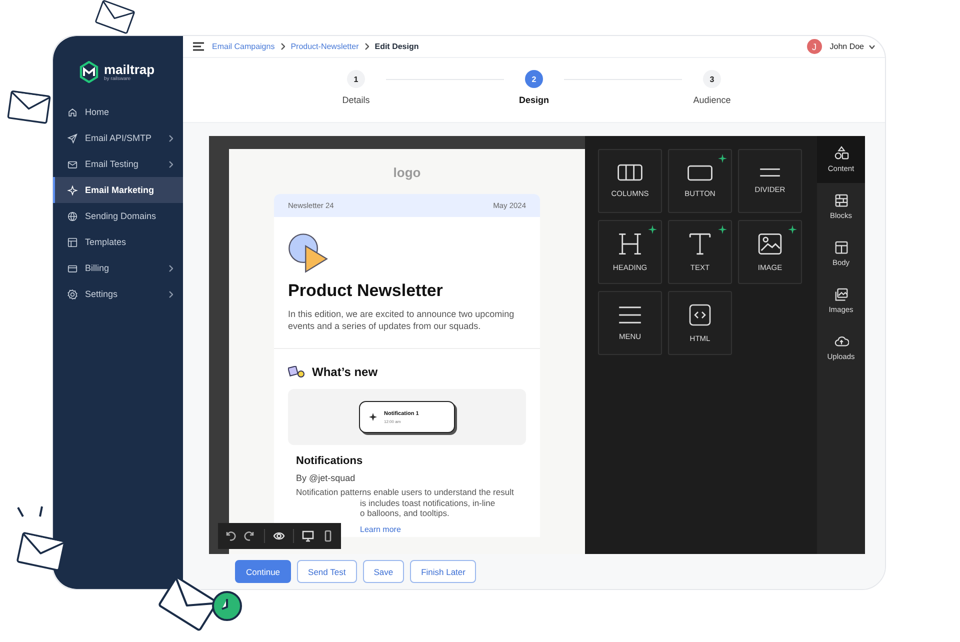 Image resolution: width=960 pixels, height=642 pixels. I want to click on action-button: Send Test, so click(327, 571).